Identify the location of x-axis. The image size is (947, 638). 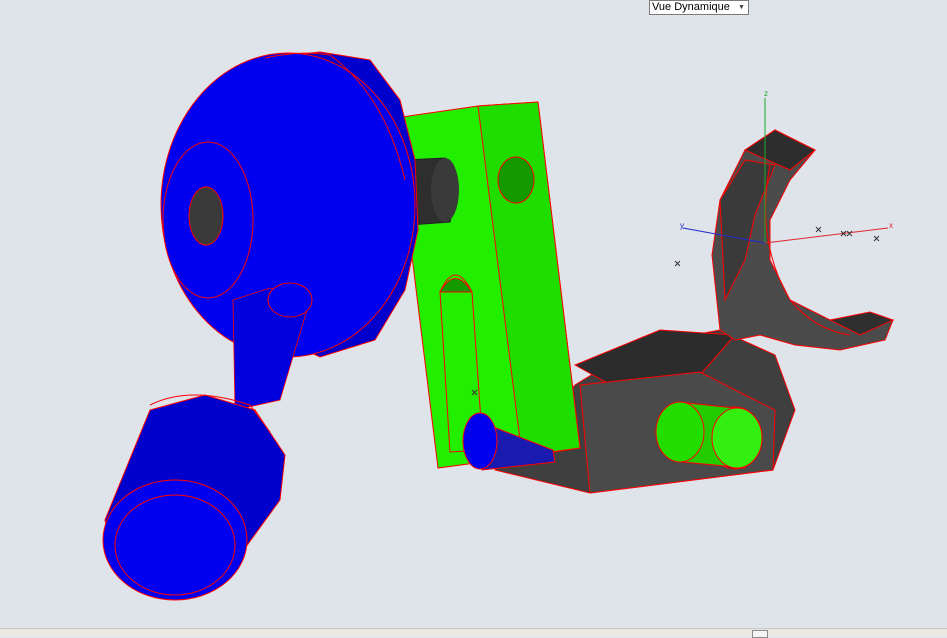
(826, 235).